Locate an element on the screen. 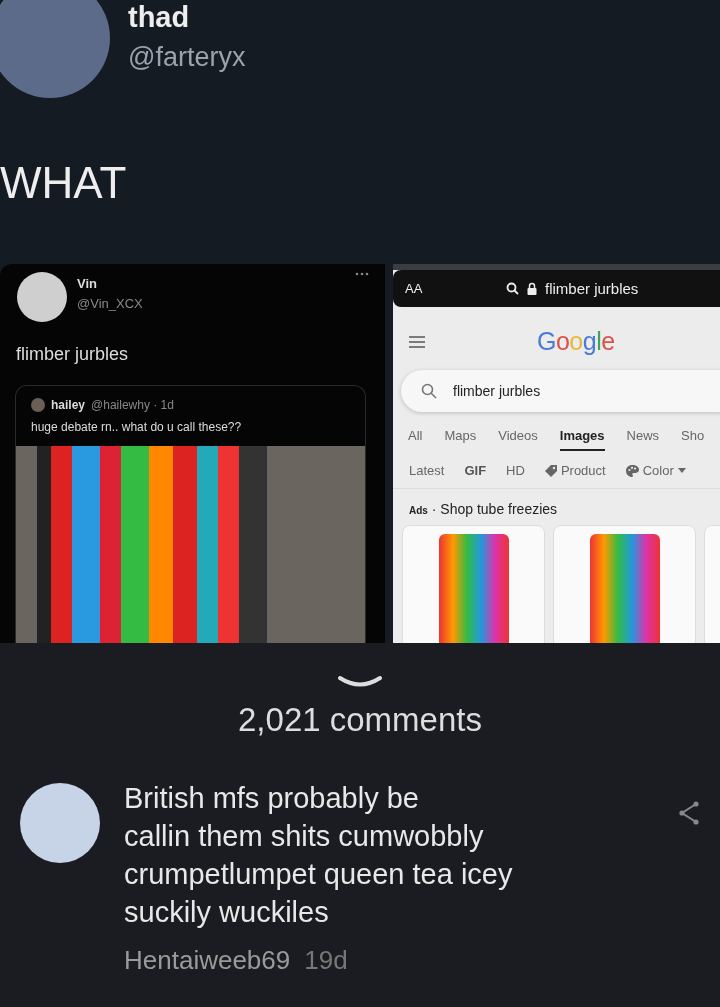  filter-chip: Latest is located at coordinates (427, 470).